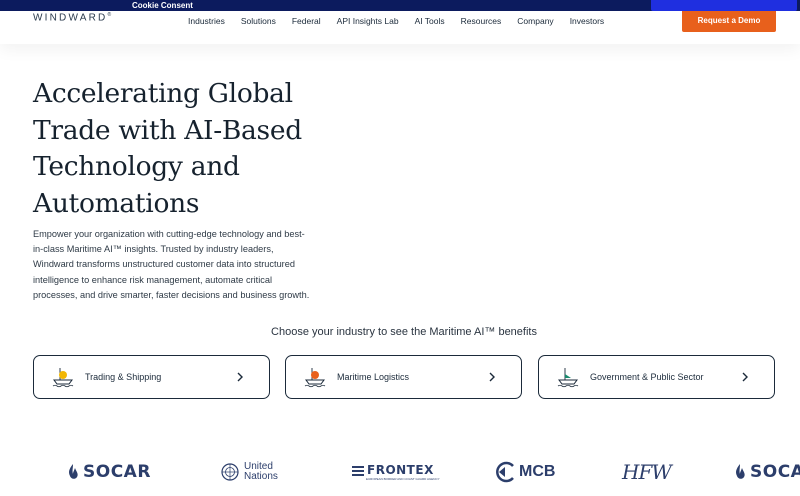 The width and height of the screenshot is (800, 496). Describe the element at coordinates (206, 21) in the screenshot. I see `nav-industries: Industries` at that location.